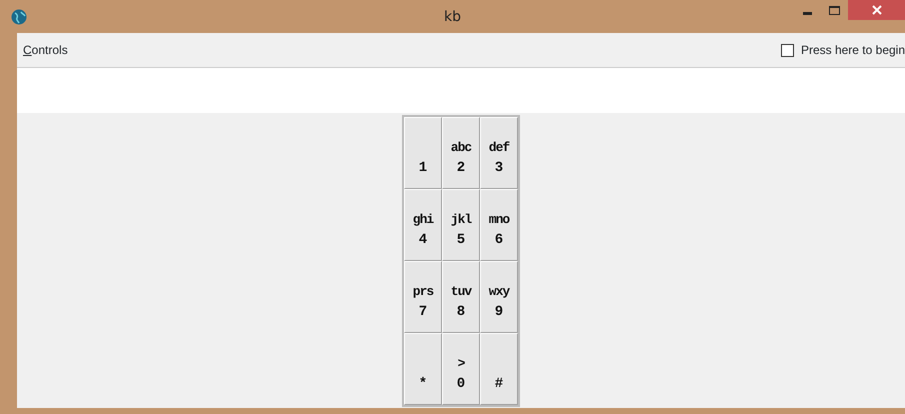  I want to click on menu-item: Controls, so click(45, 50).